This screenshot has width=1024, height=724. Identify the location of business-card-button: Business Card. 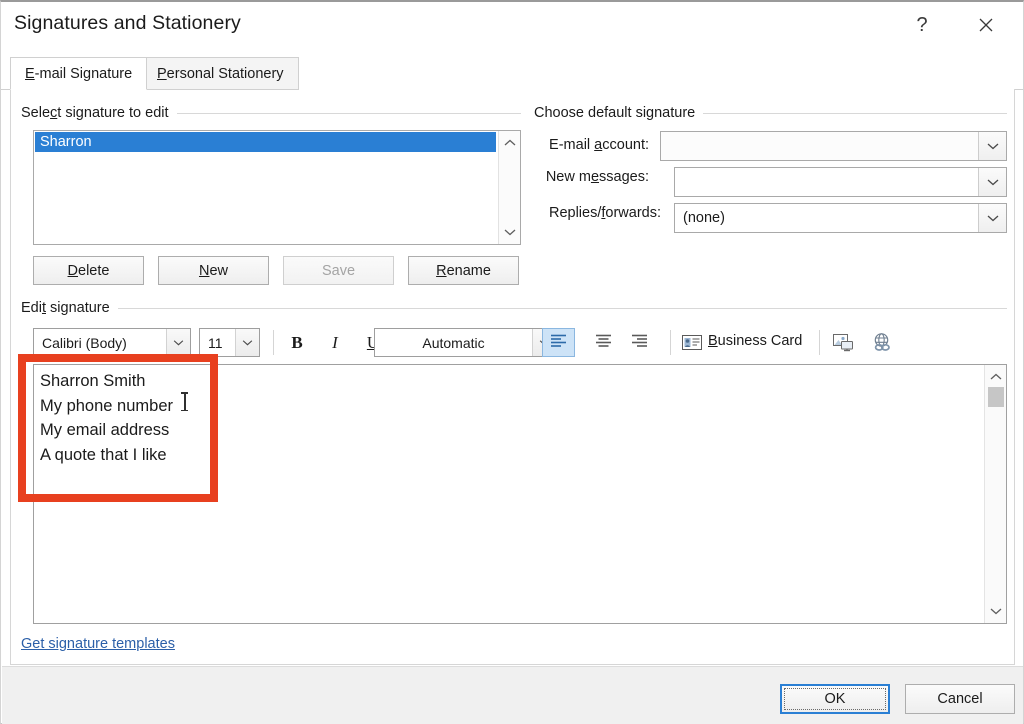
(755, 341).